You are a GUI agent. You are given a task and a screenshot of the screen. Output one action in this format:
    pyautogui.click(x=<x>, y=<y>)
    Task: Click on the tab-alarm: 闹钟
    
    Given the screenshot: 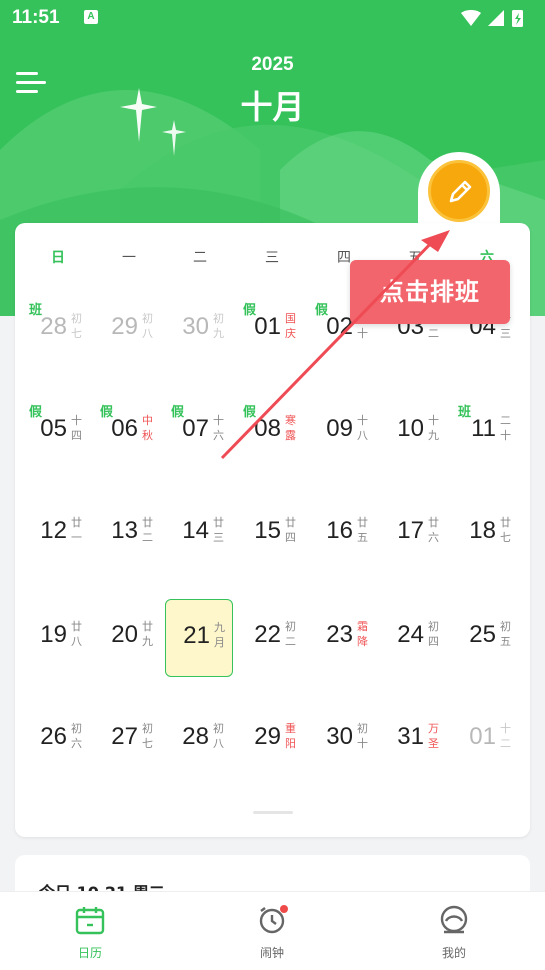 What is the action you would take?
    pyautogui.click(x=272, y=932)
    